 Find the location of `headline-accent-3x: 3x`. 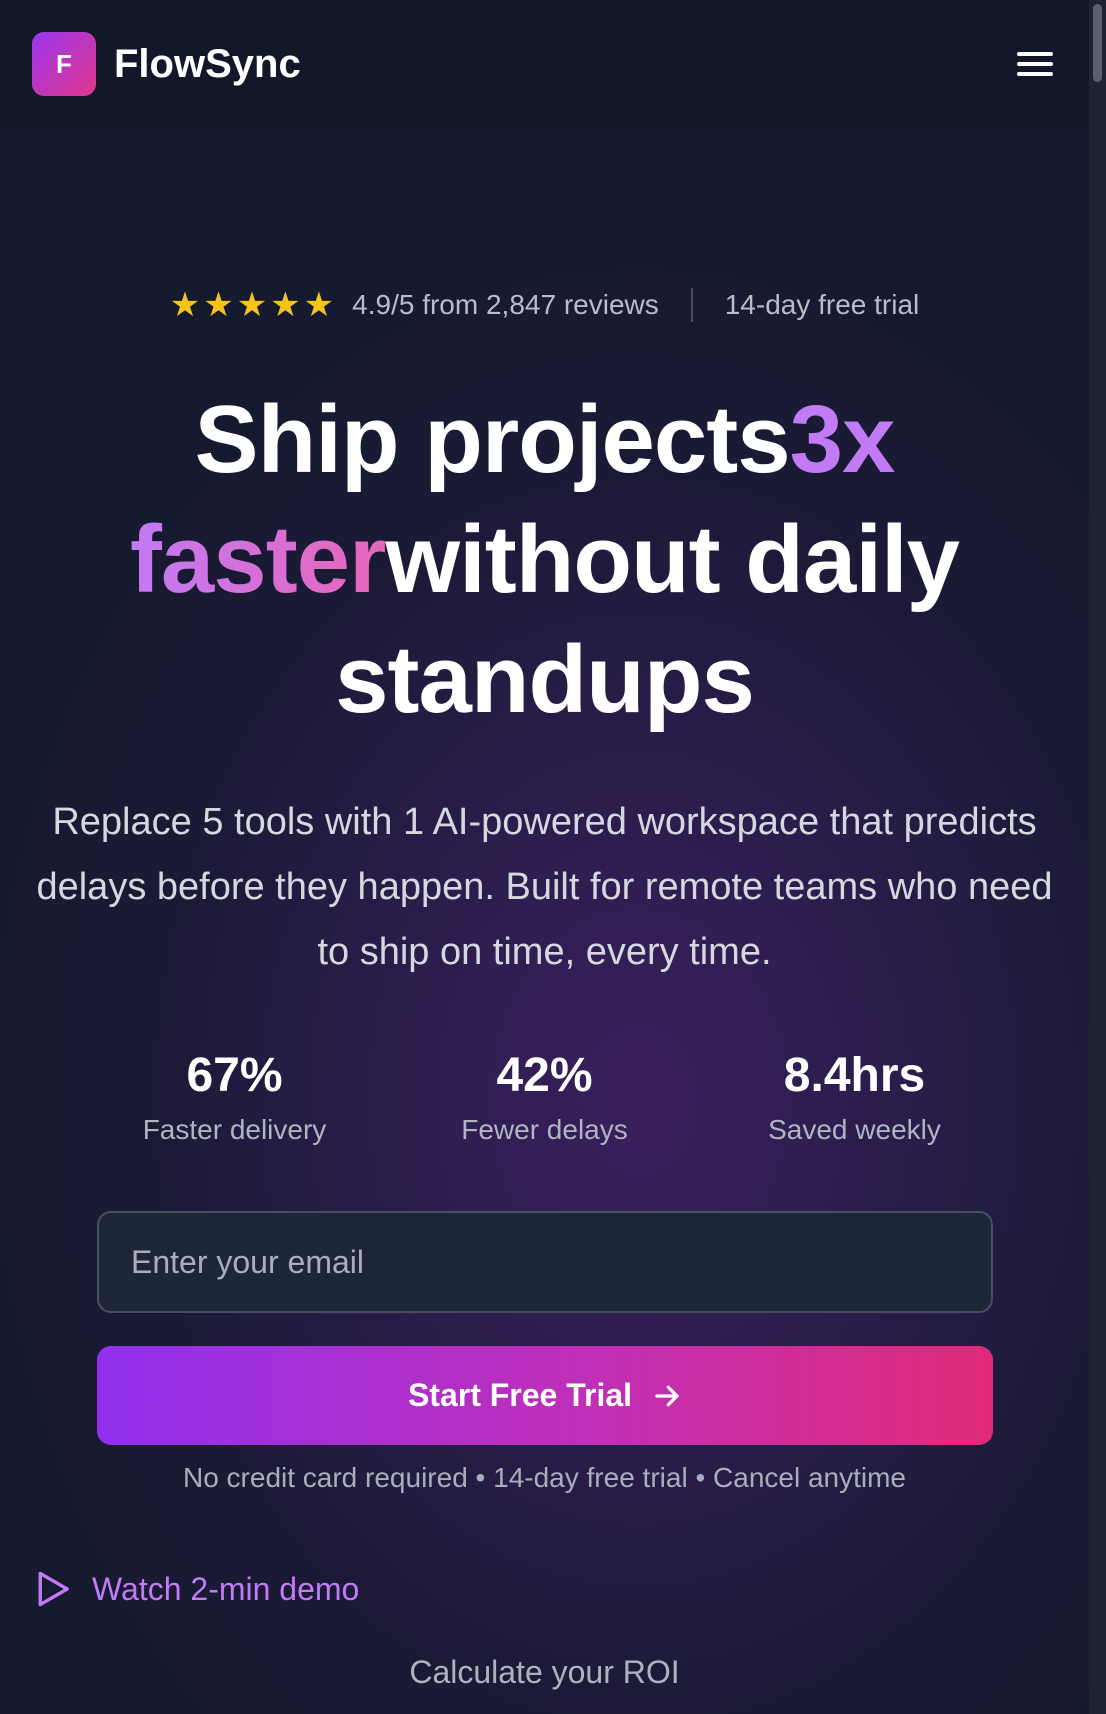

headline-accent-3x: 3x is located at coordinates (842, 439).